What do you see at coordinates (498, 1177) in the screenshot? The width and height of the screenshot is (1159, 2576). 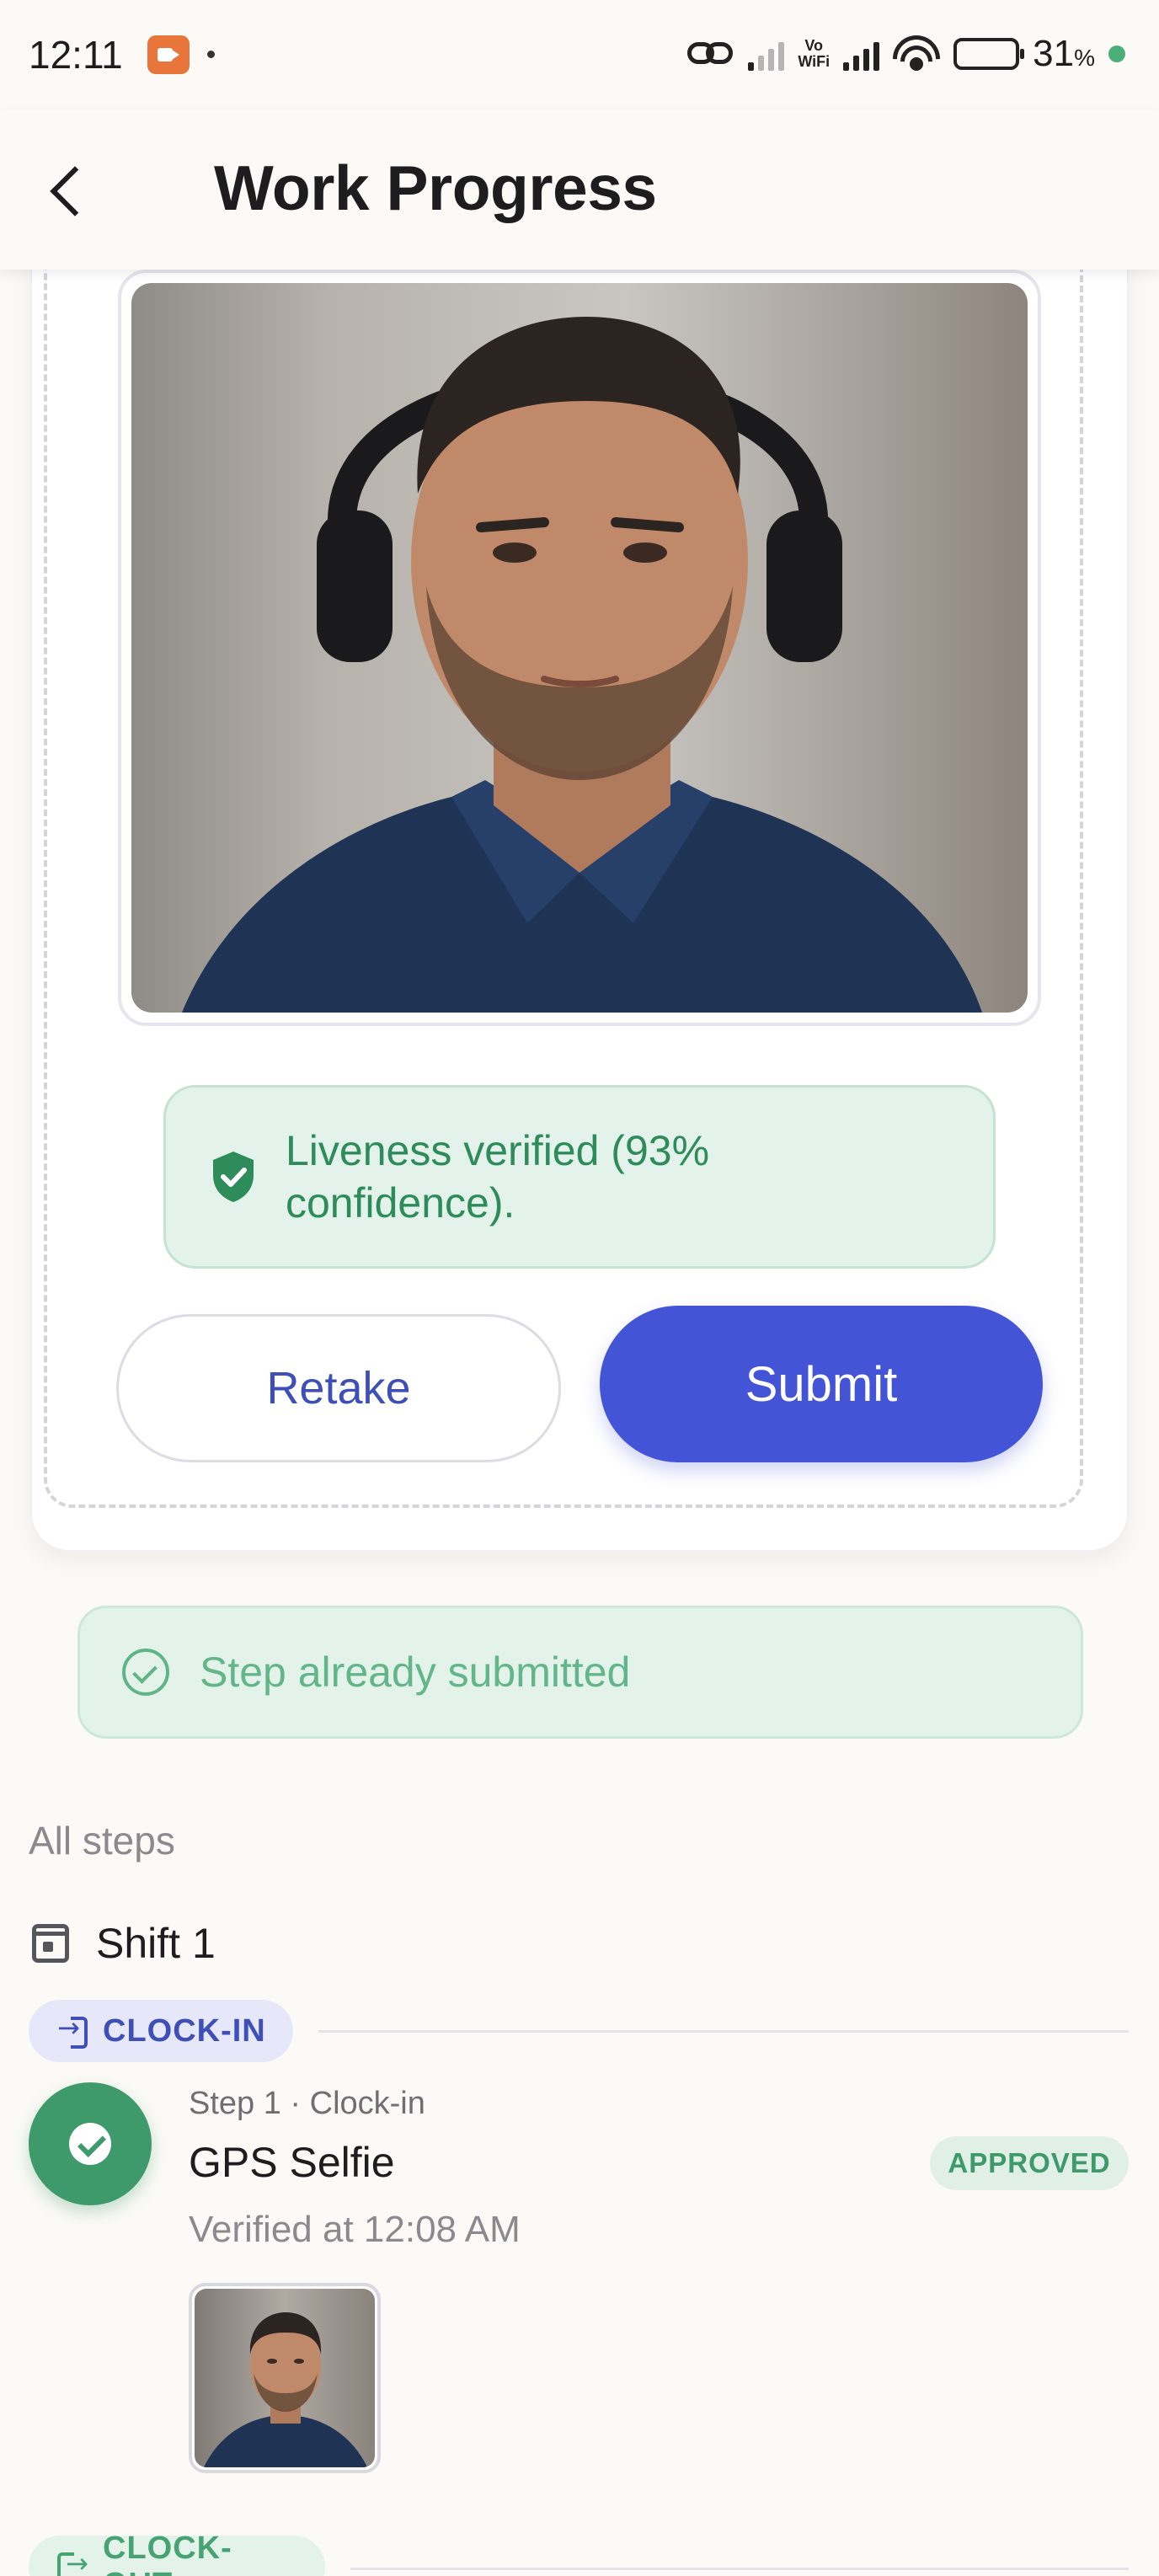 I see `liveness-text: Liveness verified (93% confidence).` at bounding box center [498, 1177].